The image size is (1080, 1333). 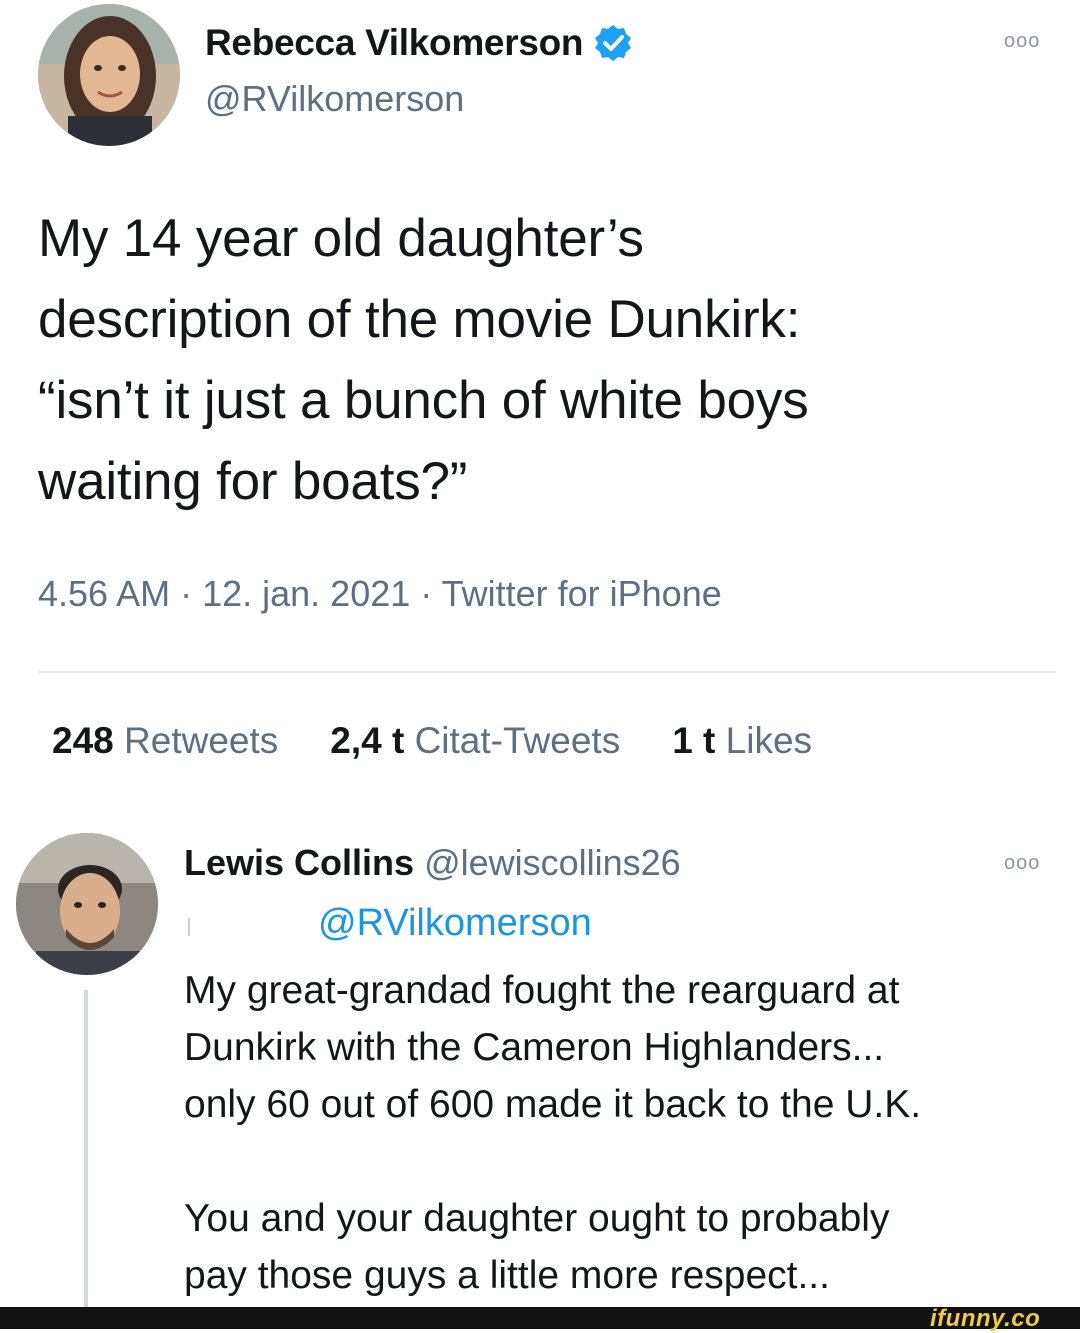 What do you see at coordinates (334, 99) in the screenshot?
I see `author-handle: @RVilkomerson` at bounding box center [334, 99].